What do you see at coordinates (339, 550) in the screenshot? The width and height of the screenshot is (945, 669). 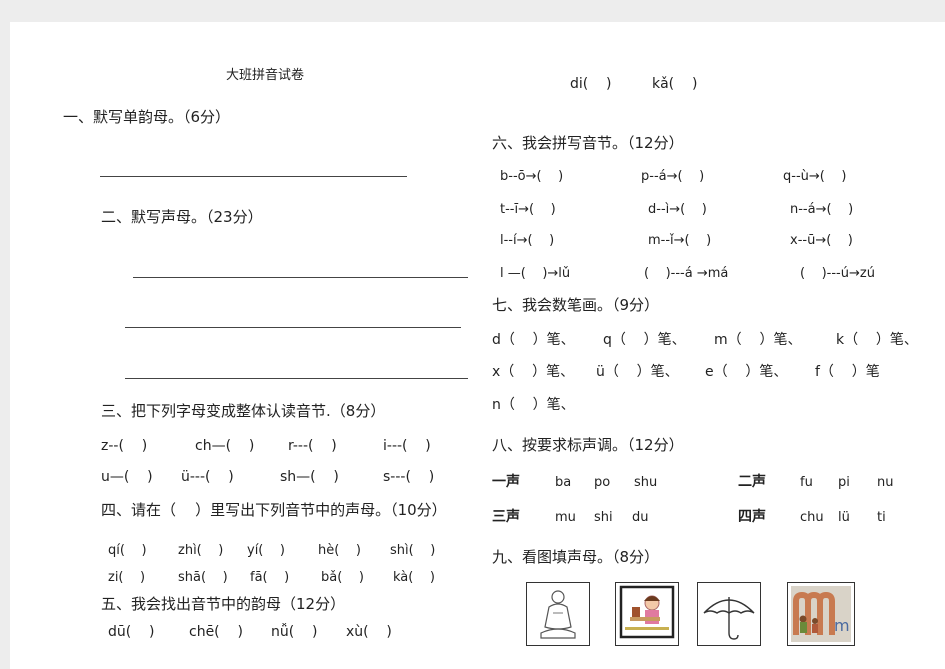 I see `s4-item: hè( )` at bounding box center [339, 550].